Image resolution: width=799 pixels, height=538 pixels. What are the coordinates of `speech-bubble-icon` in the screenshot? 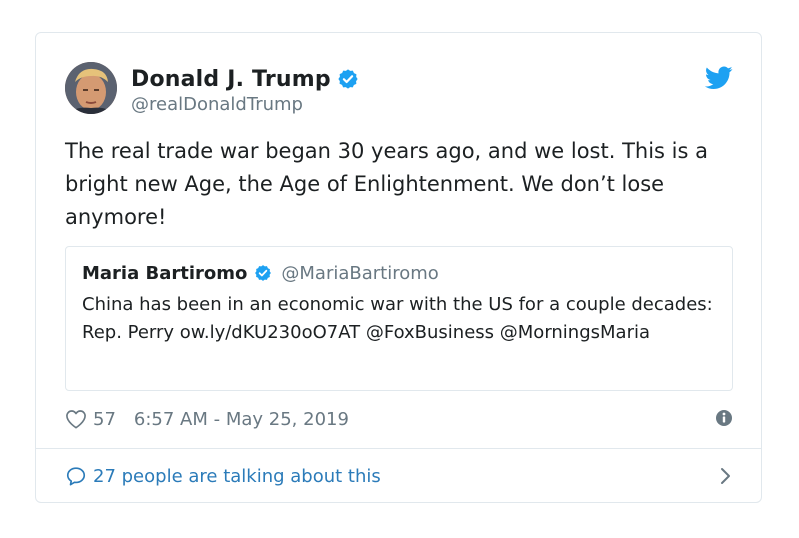 It's located at (76, 476).